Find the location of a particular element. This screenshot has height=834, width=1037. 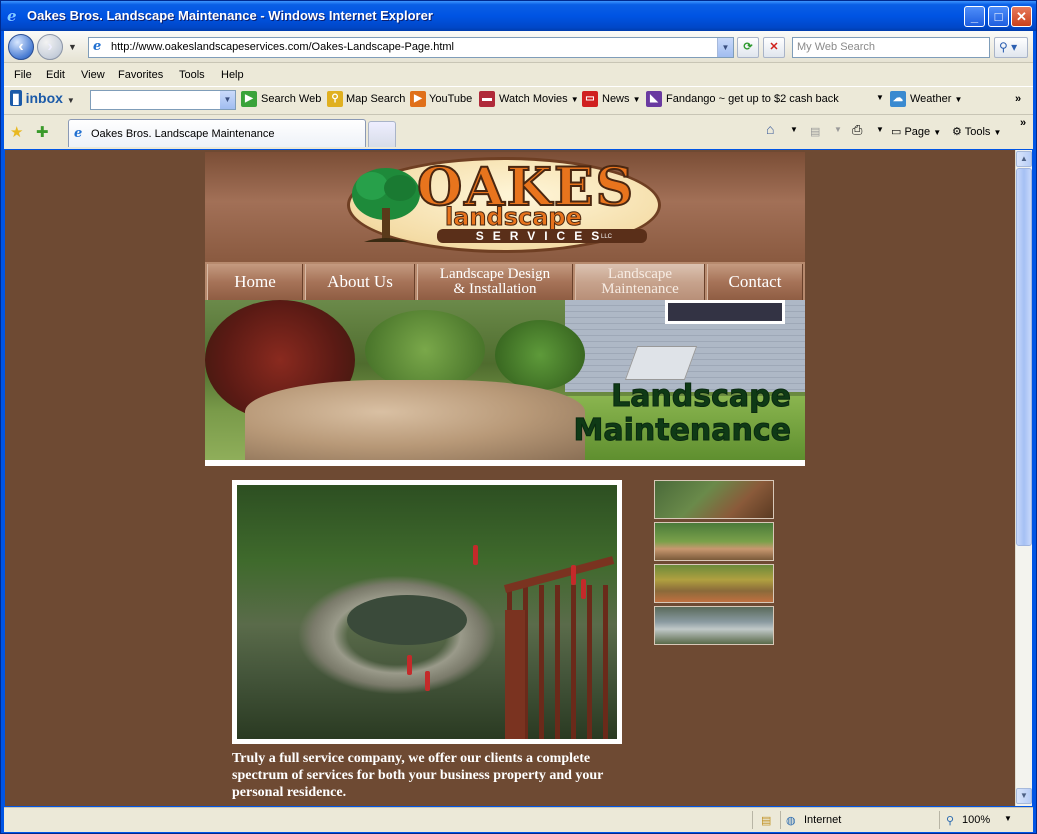

toolbar-dropdown-icon: ▼ is located at coordinates (880, 97).